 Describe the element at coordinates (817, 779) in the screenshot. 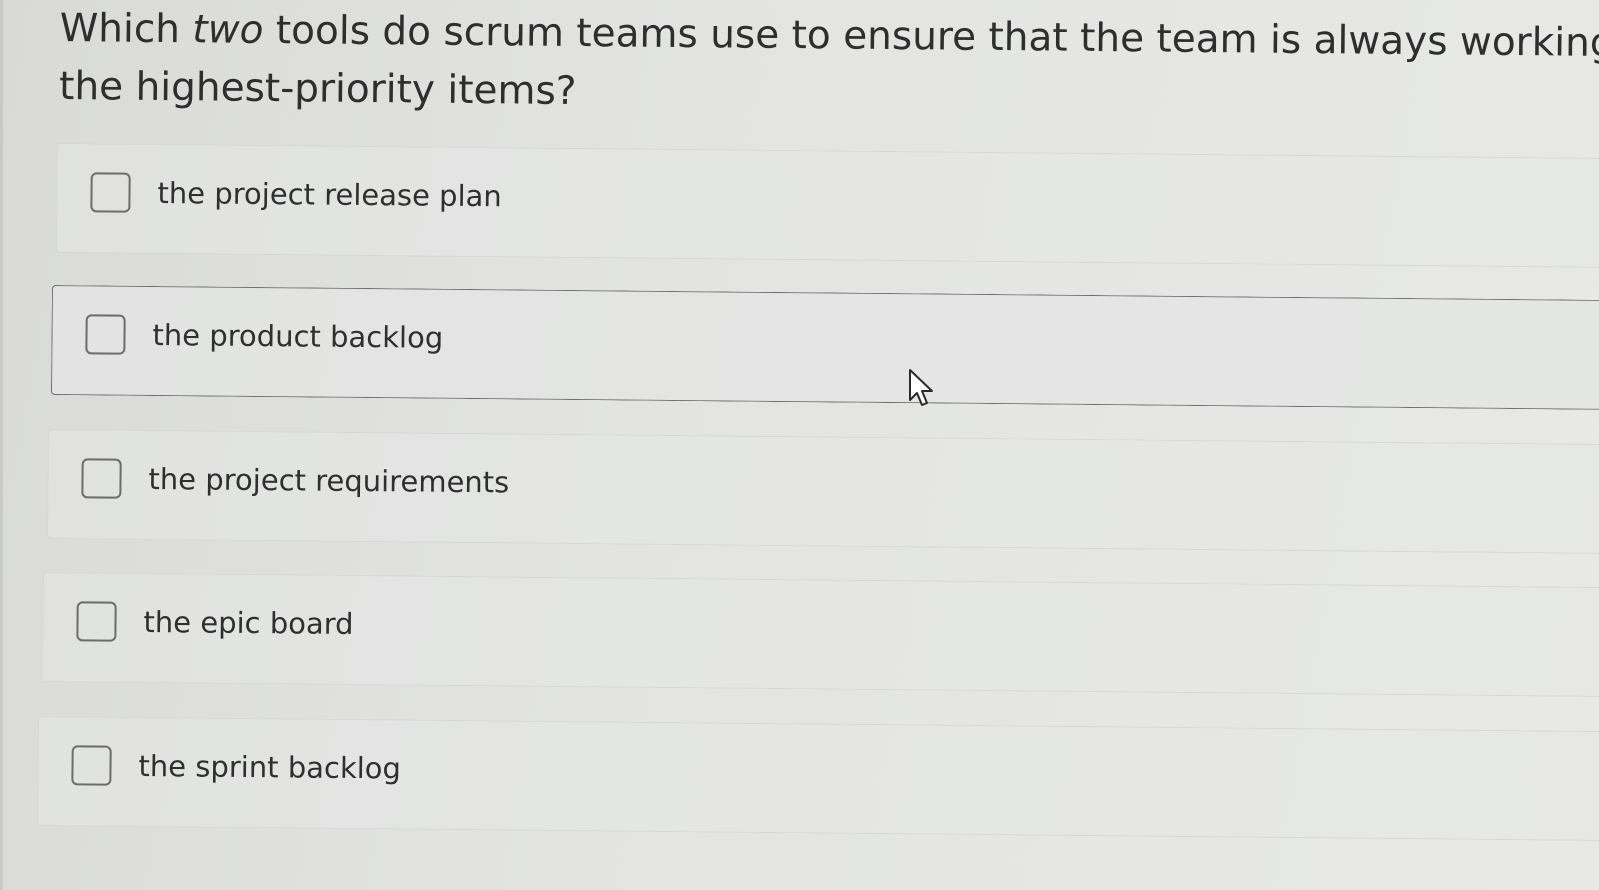

I see `option-sprint-backlog: the sprint backlog` at that location.